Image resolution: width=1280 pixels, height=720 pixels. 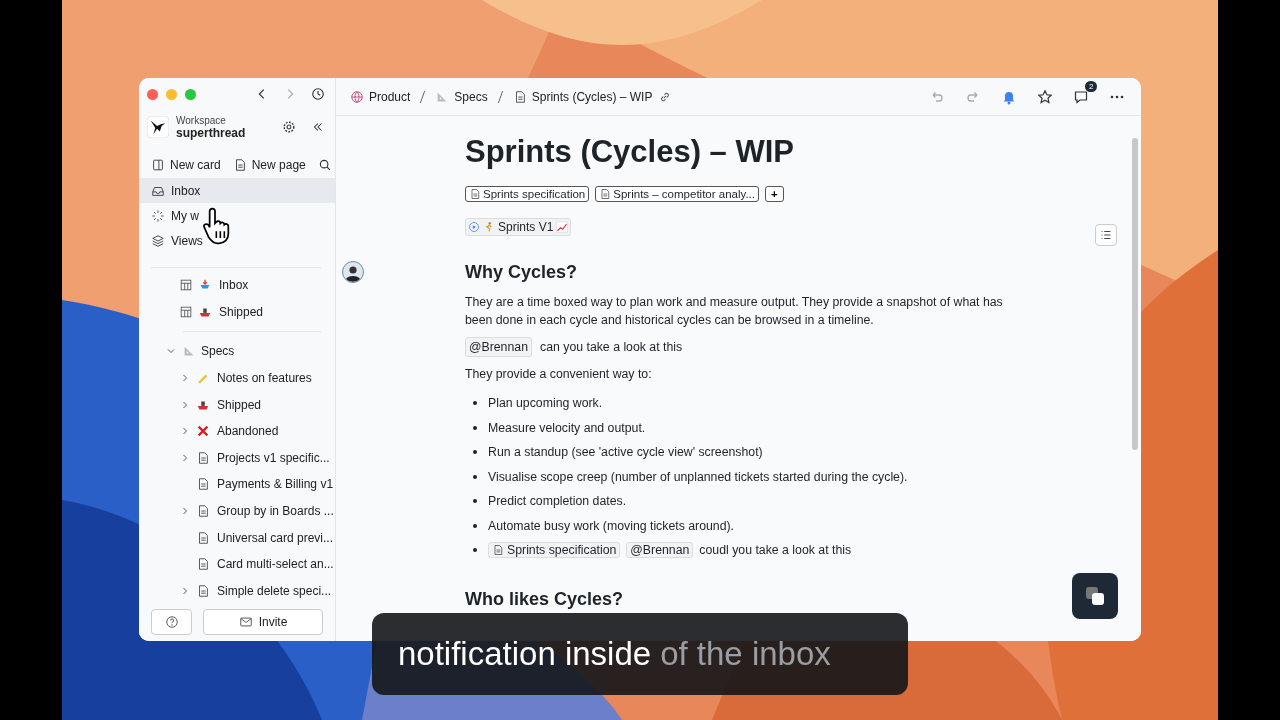 What do you see at coordinates (245, 622) in the screenshot?
I see `mail-icon` at bounding box center [245, 622].